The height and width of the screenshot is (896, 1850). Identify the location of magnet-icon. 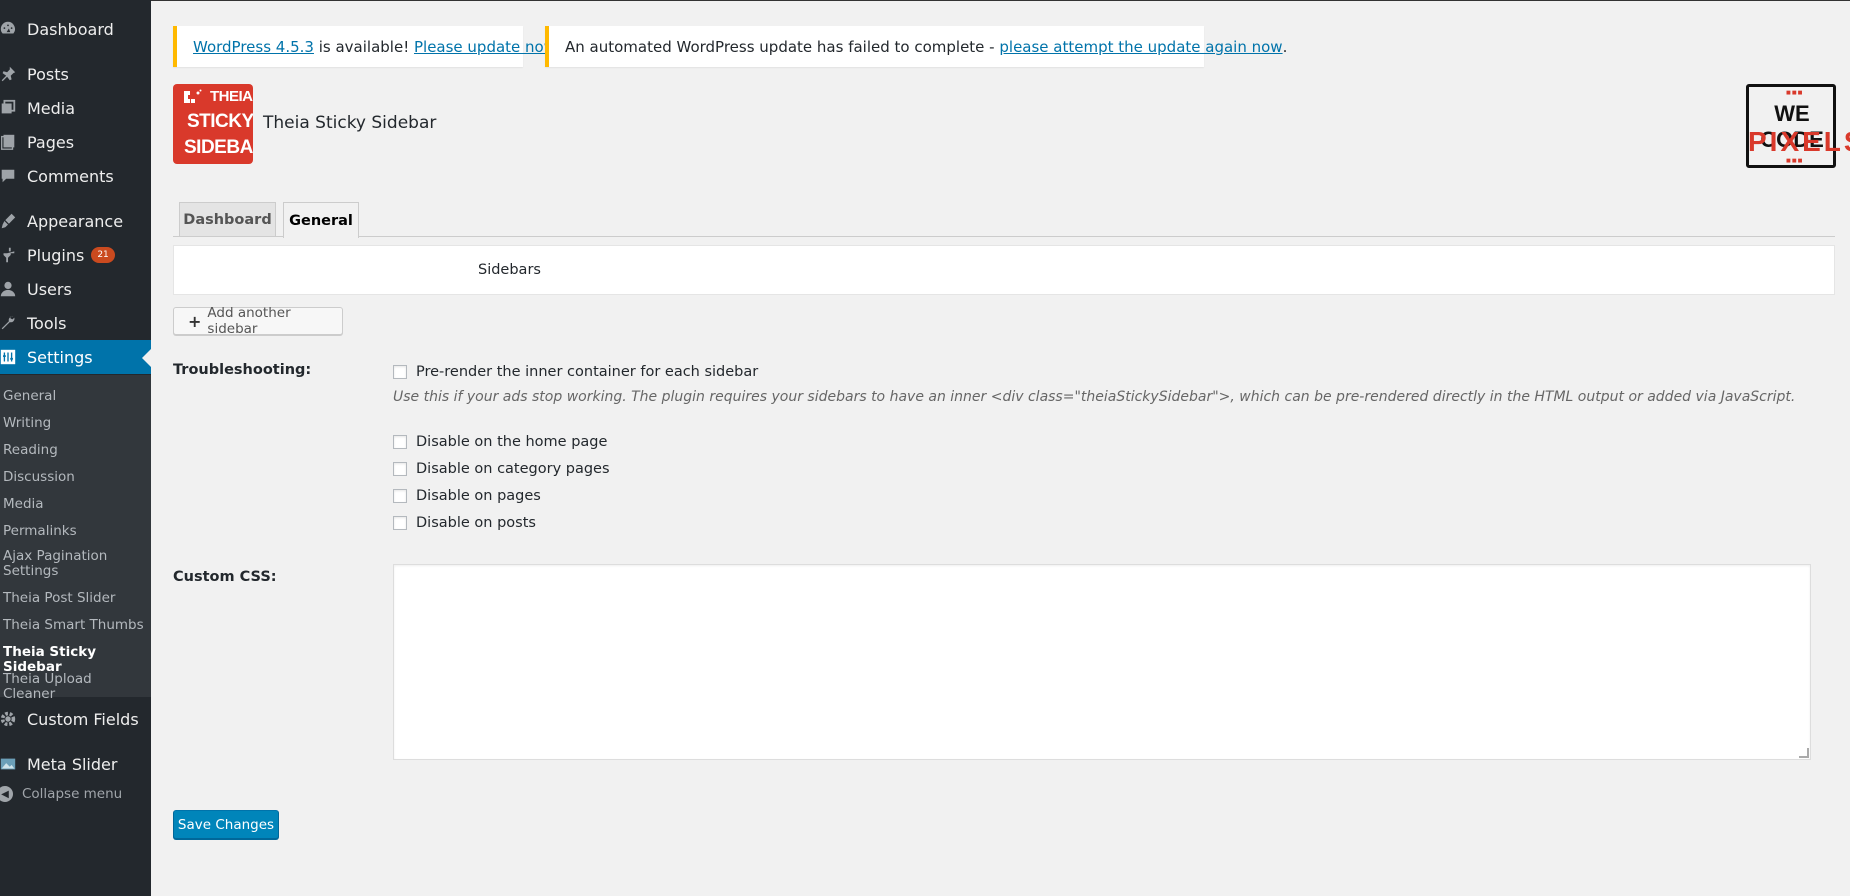
(193, 96).